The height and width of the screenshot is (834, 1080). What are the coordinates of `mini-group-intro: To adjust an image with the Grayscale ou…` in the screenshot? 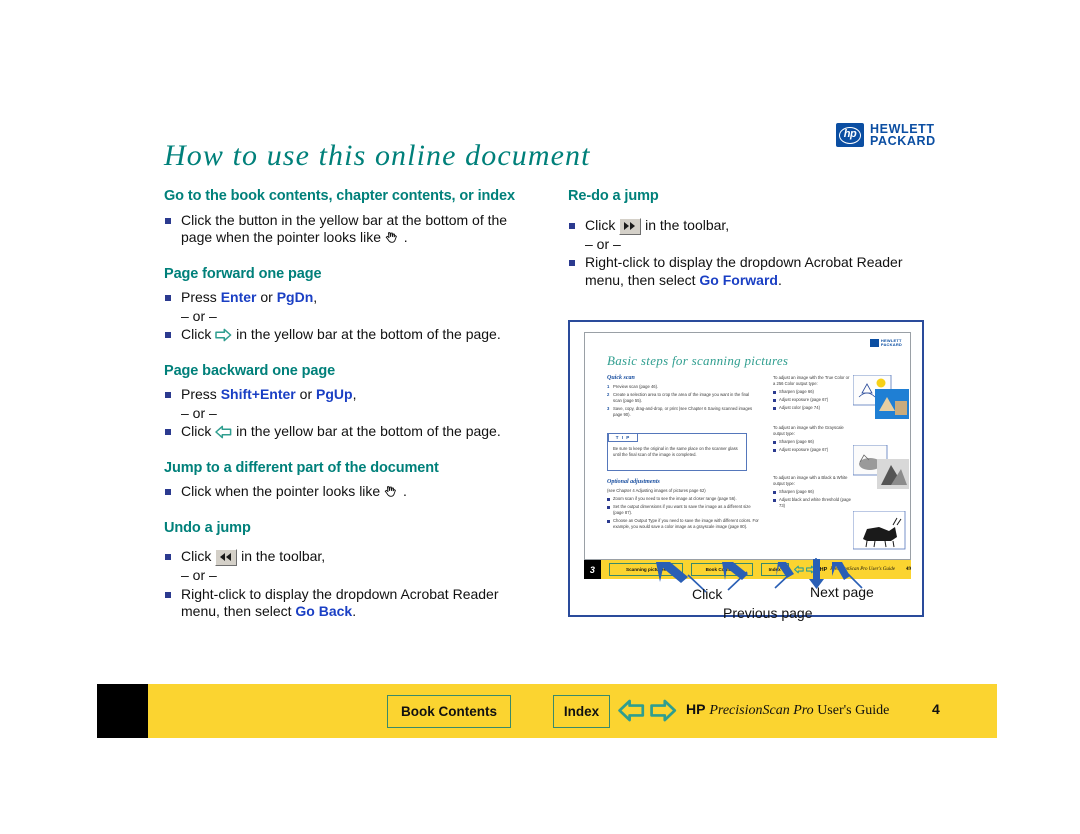 It's located at (808, 430).